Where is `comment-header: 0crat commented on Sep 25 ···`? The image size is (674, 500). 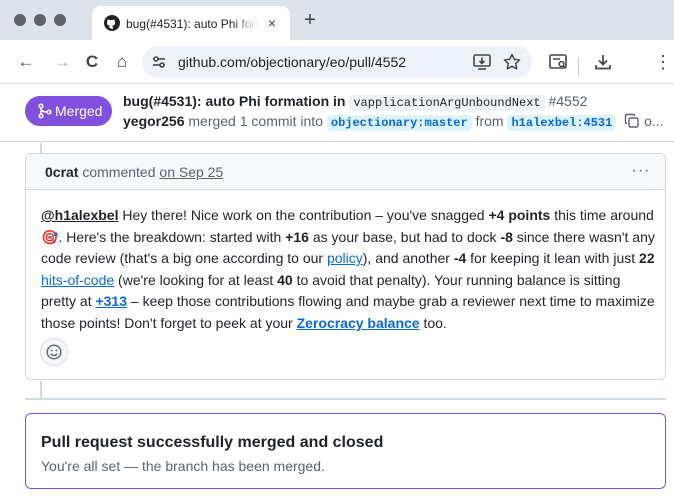
comment-header: 0crat commented on Sep 25 ··· is located at coordinates (345, 172).